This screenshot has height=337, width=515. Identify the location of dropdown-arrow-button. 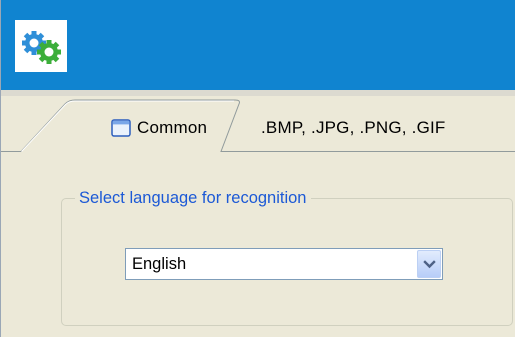
(429, 264).